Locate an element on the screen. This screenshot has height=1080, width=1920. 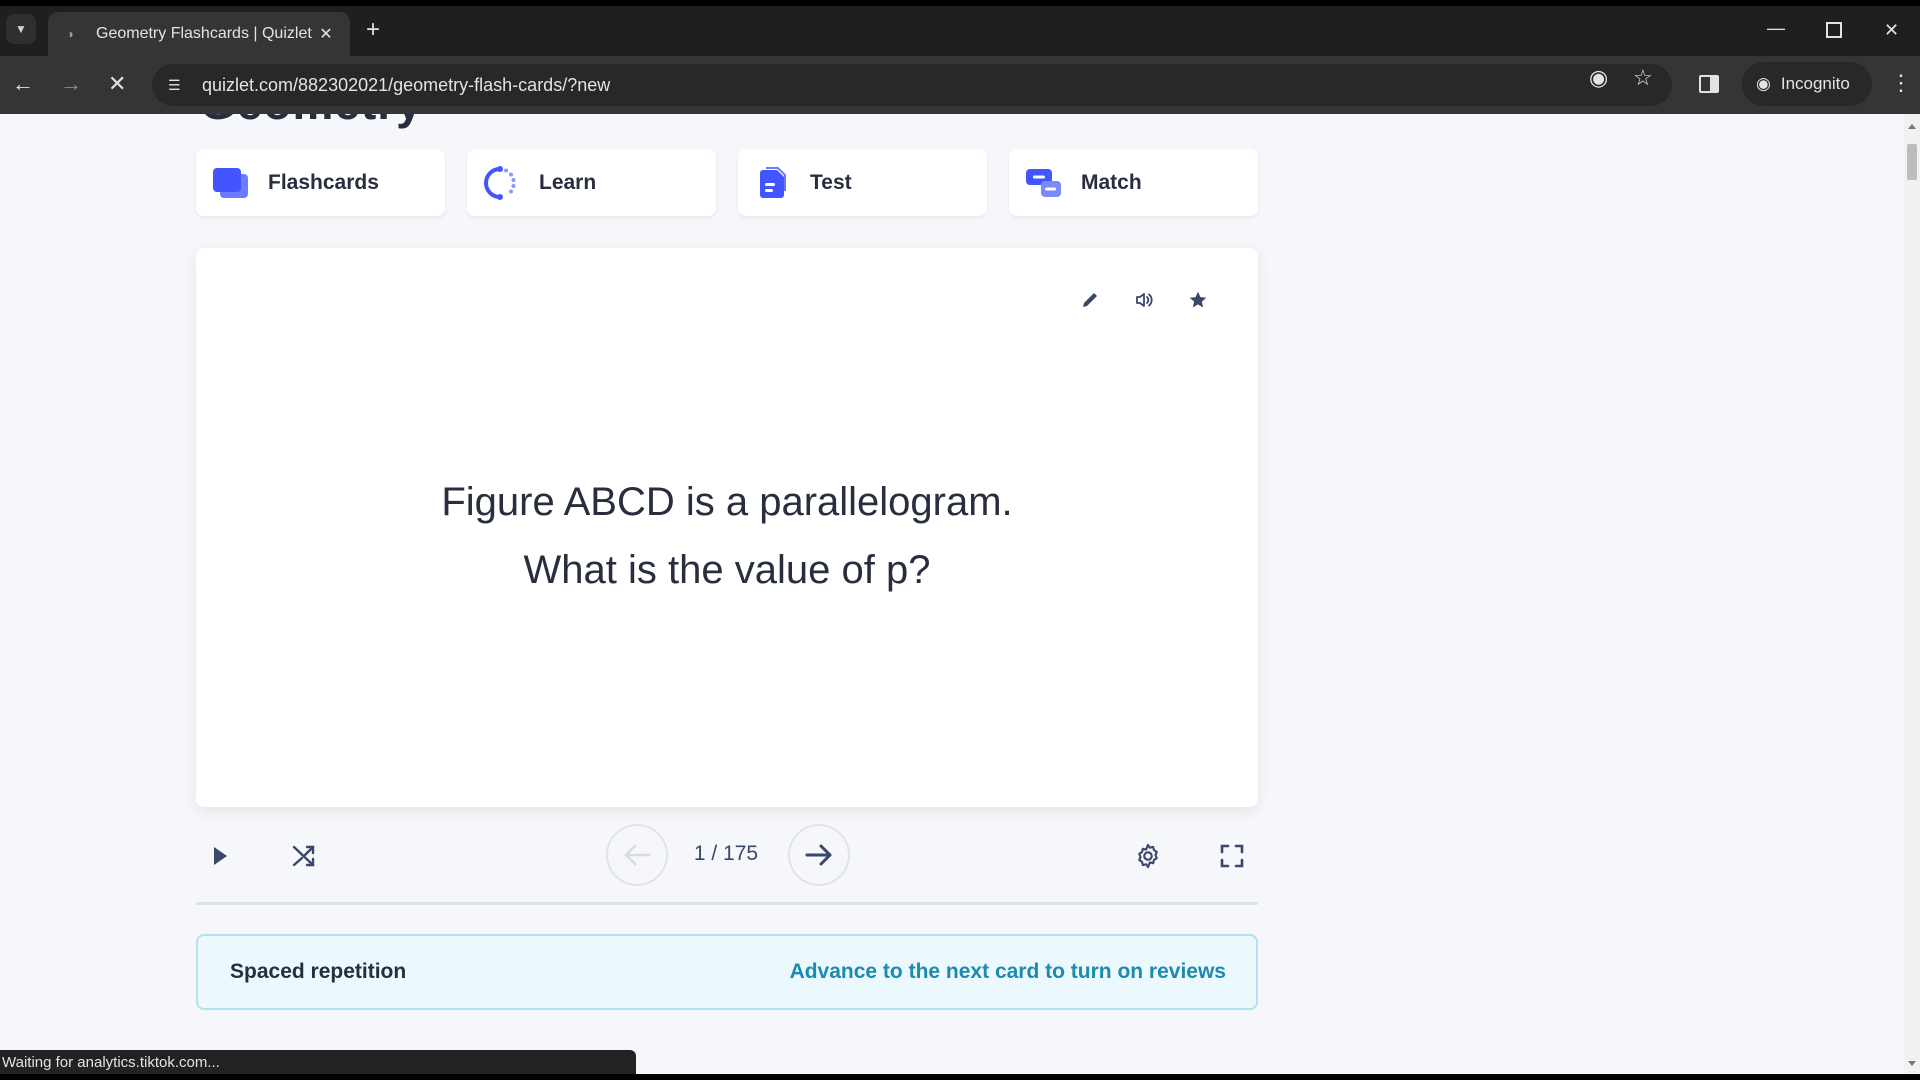
set-title: Geometry is located at coordinates (311, 122).